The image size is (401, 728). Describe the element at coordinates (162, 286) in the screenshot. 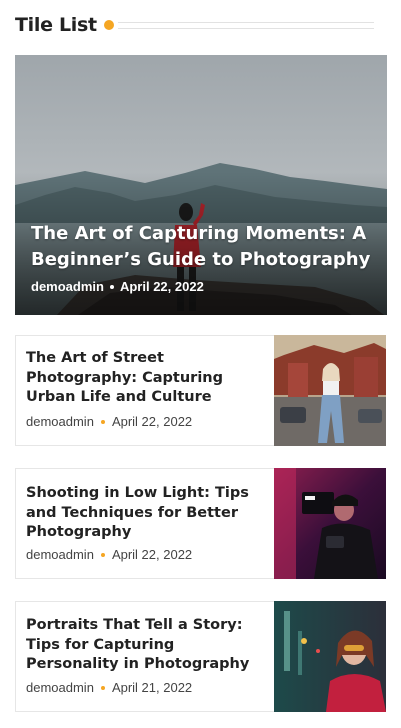

I see `hero-post-date: April 22, 2022` at that location.